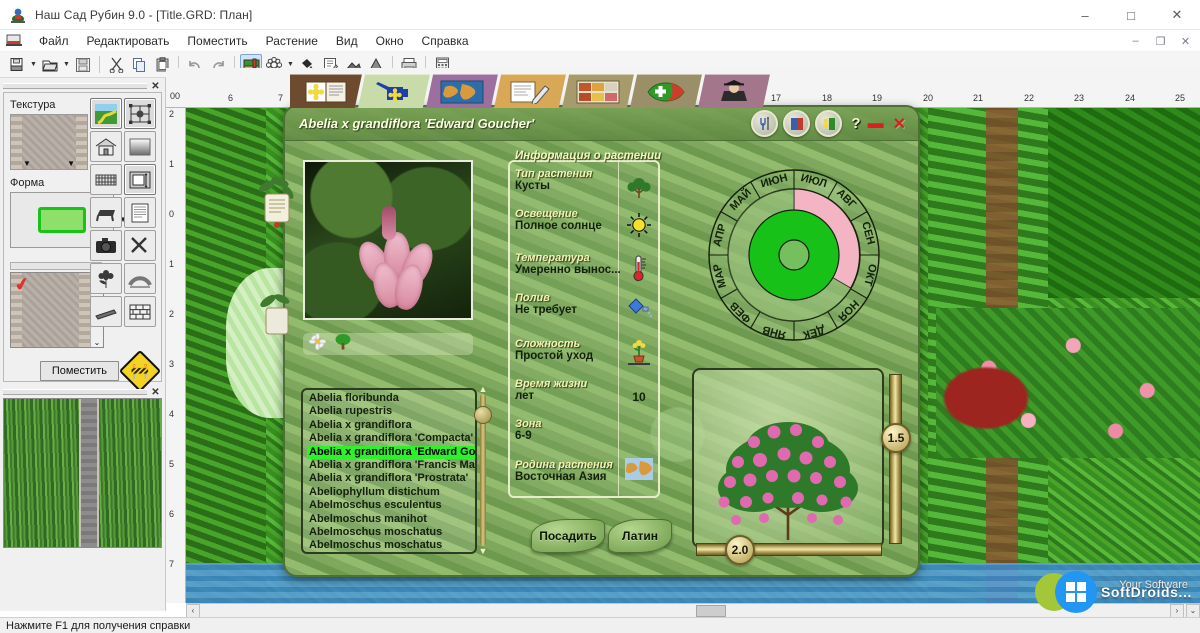 The image size is (1200, 633). I want to click on width-ruler, so click(789, 549).